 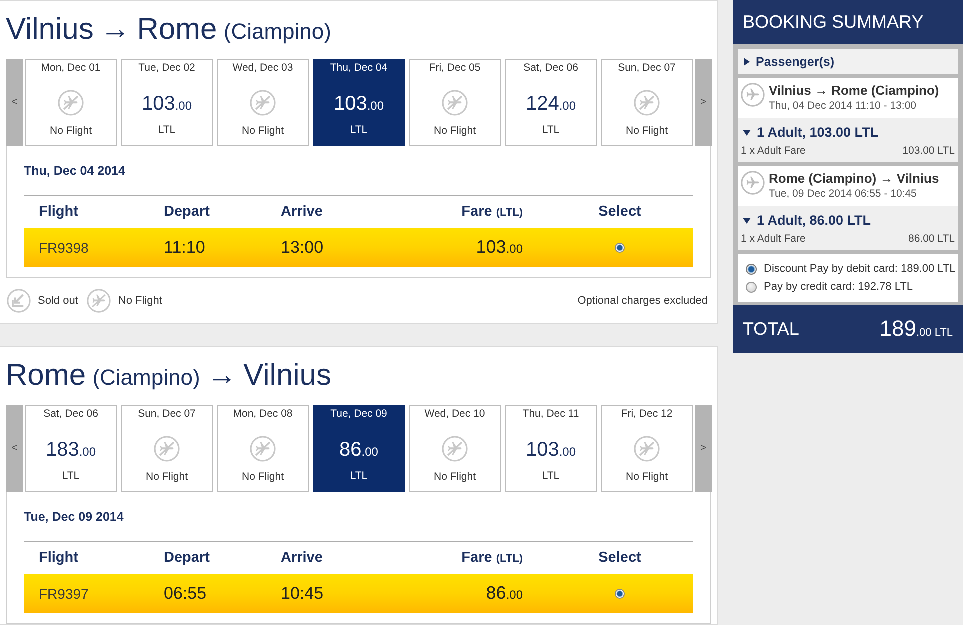 What do you see at coordinates (647, 414) in the screenshot?
I see `tile-date: Fri, Dec 12` at bounding box center [647, 414].